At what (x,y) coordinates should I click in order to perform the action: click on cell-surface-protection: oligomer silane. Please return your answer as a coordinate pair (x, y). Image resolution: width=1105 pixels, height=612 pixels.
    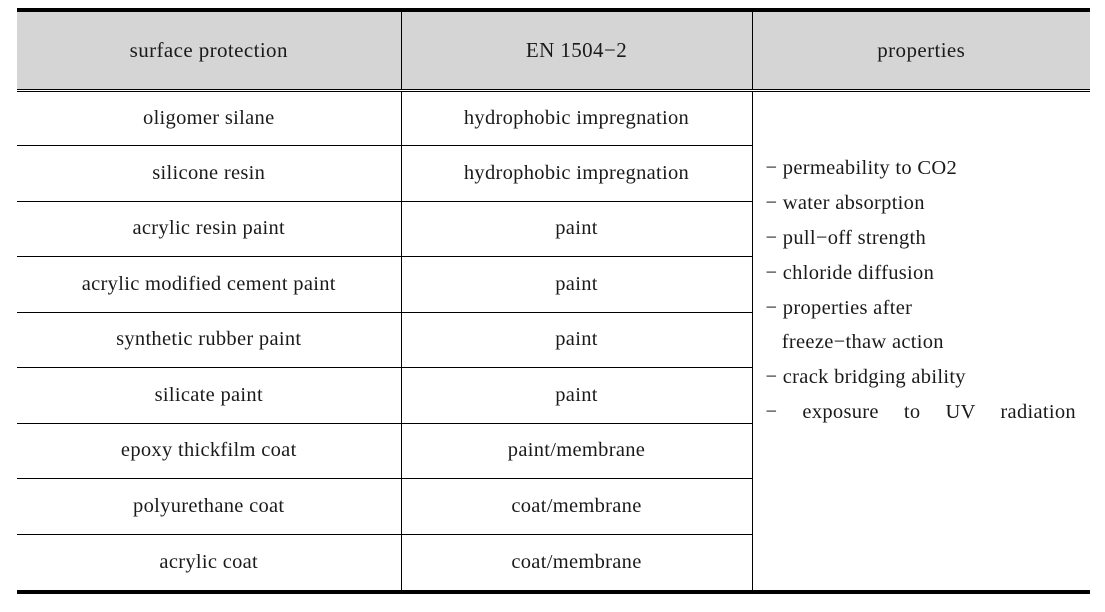
    Looking at the image, I should click on (209, 118).